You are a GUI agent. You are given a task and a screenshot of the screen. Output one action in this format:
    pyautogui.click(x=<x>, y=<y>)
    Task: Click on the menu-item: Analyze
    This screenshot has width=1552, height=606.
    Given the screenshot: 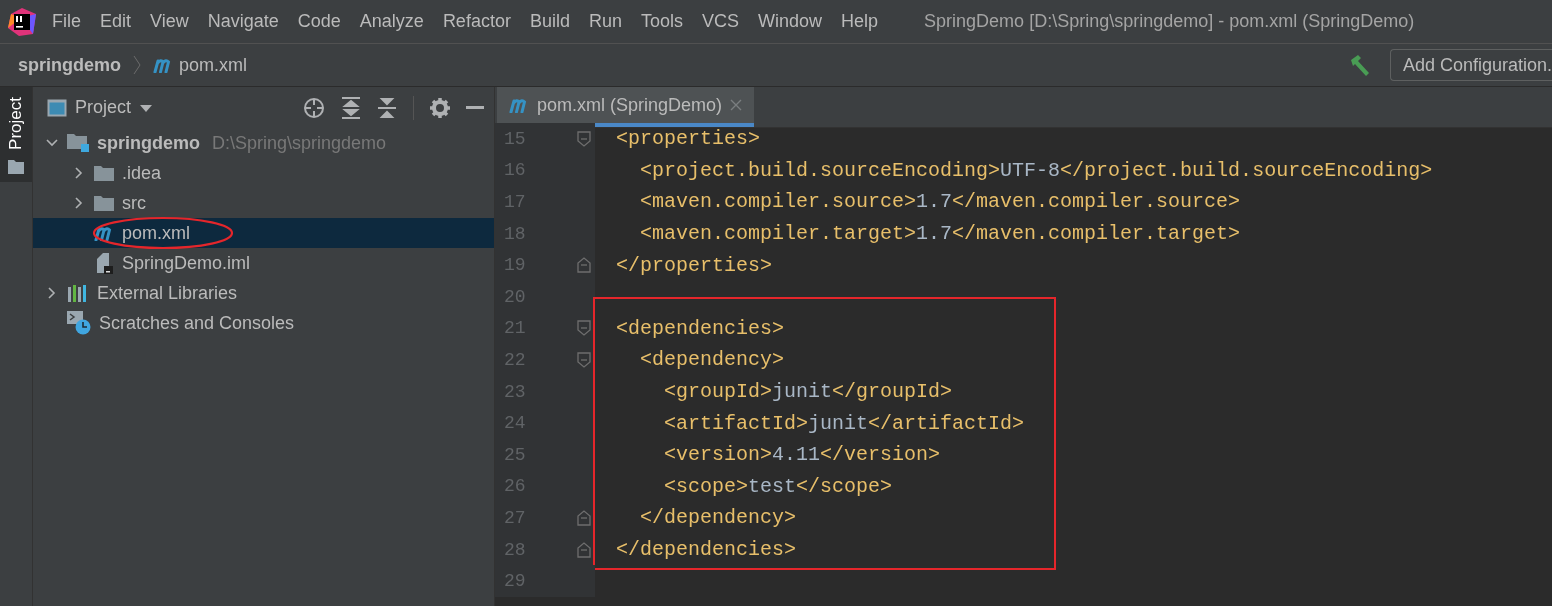 What is the action you would take?
    pyautogui.click(x=391, y=21)
    